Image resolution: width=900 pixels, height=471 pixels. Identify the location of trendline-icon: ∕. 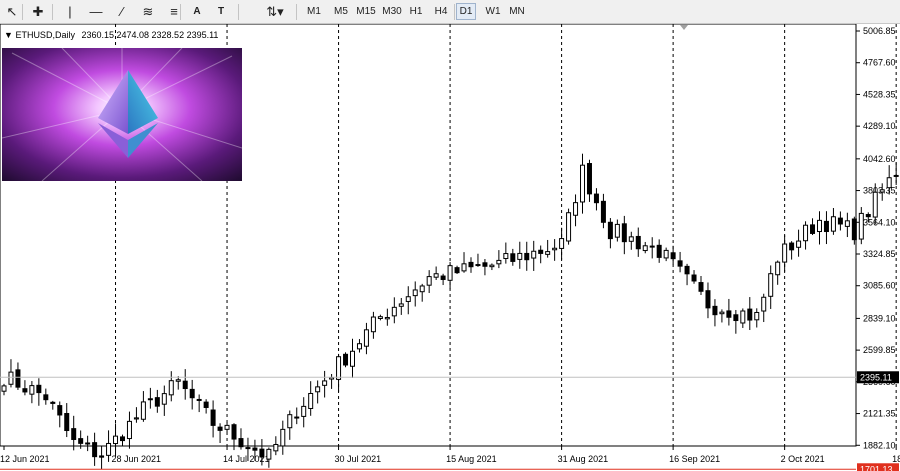
(122, 11).